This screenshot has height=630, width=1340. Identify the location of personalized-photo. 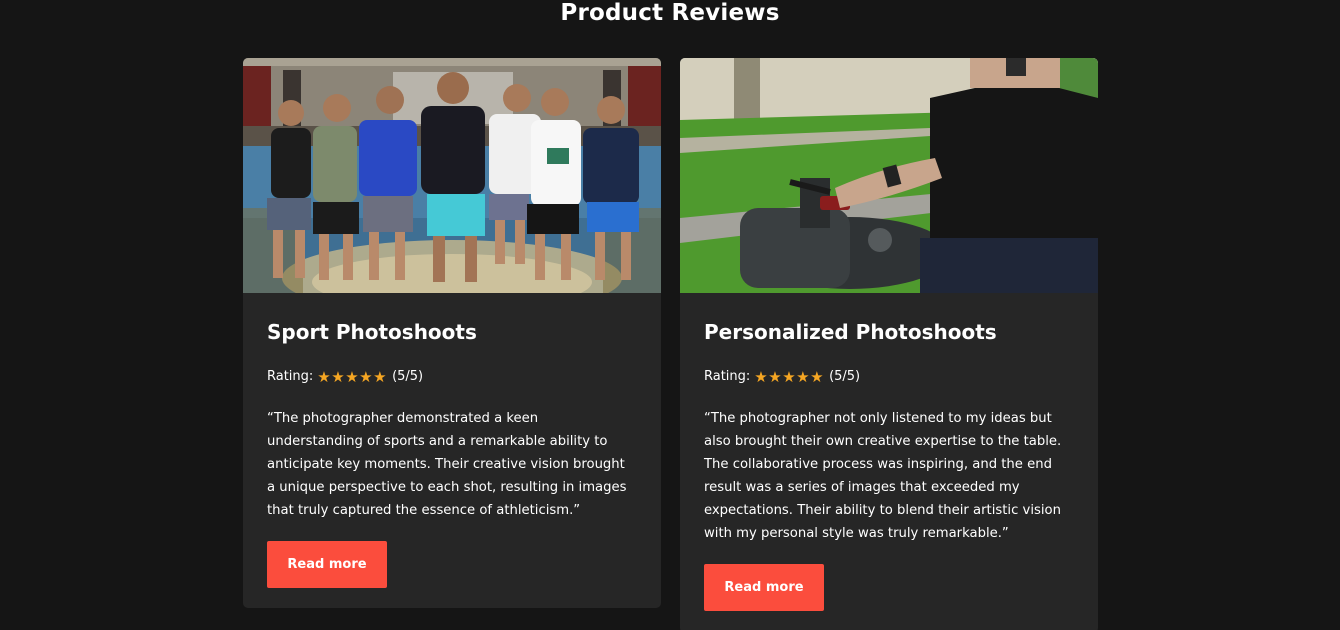
(889, 175).